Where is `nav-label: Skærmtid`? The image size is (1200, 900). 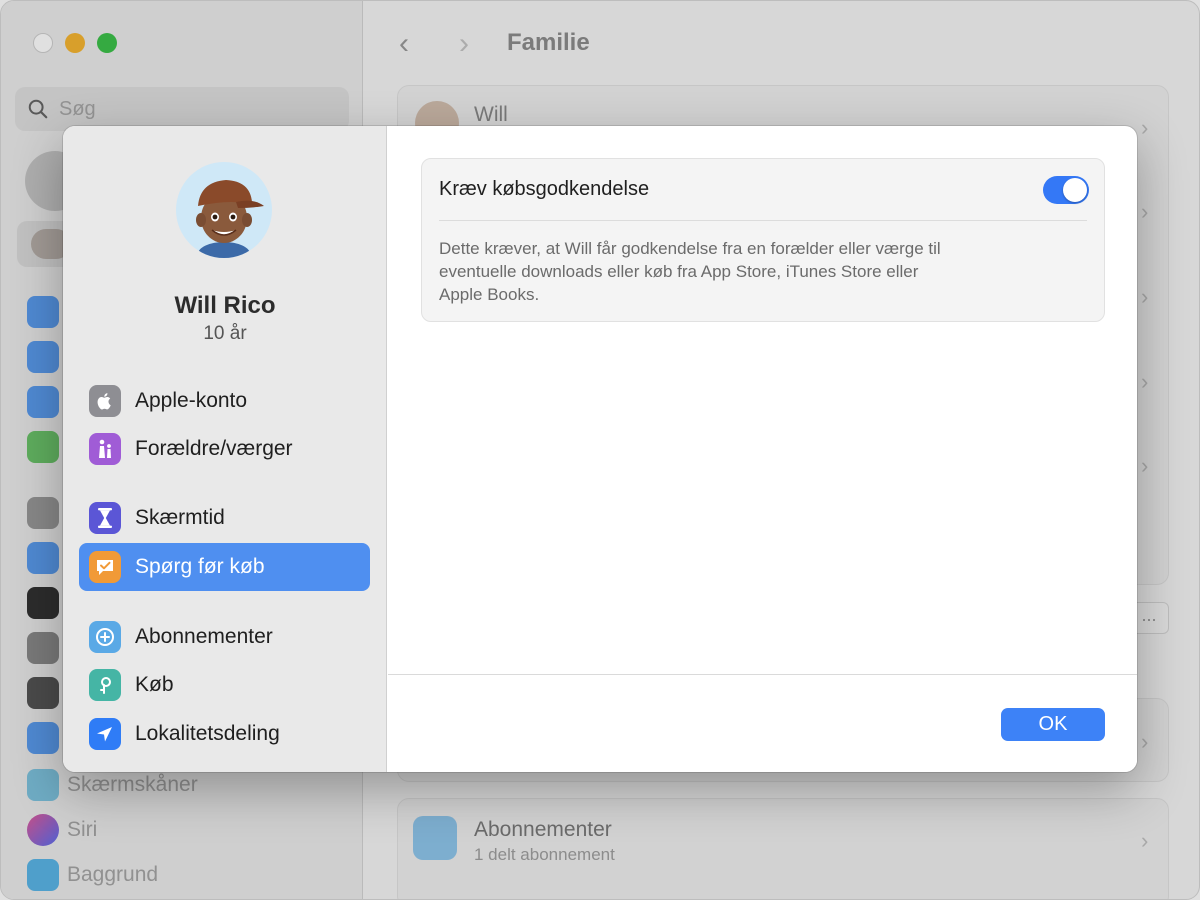
nav-label: Skærmtid is located at coordinates (180, 517).